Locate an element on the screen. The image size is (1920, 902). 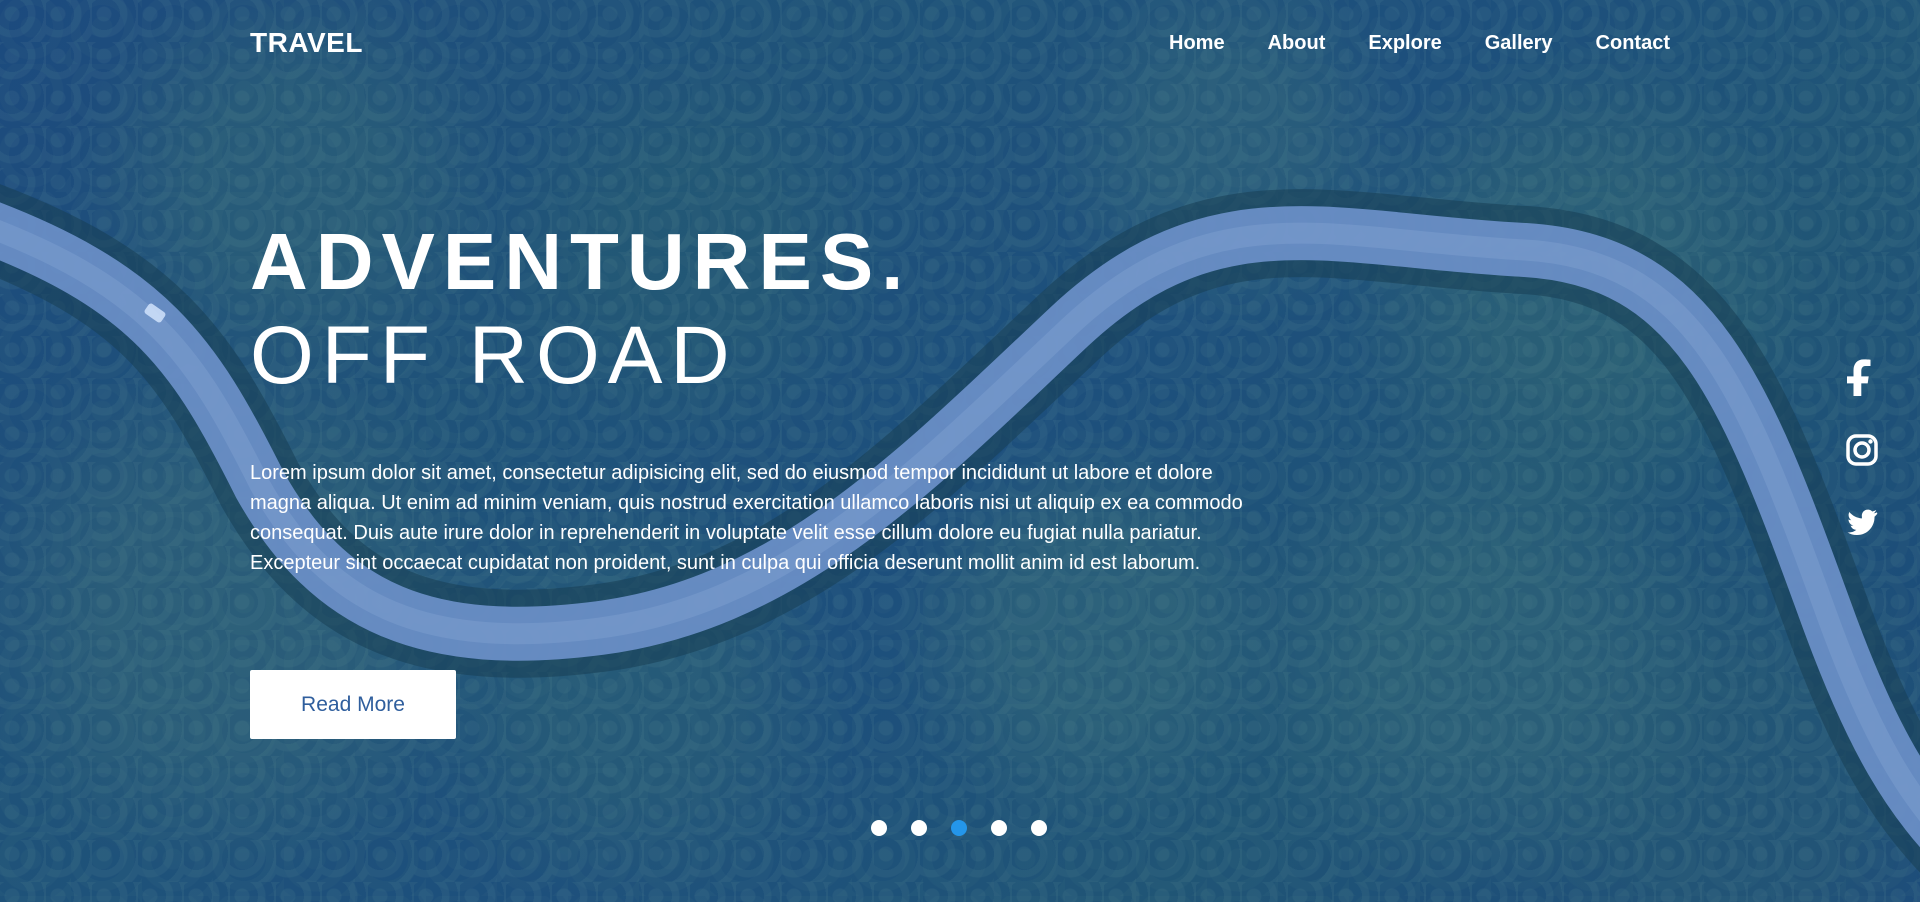
twitter-link is located at coordinates (1862, 522).